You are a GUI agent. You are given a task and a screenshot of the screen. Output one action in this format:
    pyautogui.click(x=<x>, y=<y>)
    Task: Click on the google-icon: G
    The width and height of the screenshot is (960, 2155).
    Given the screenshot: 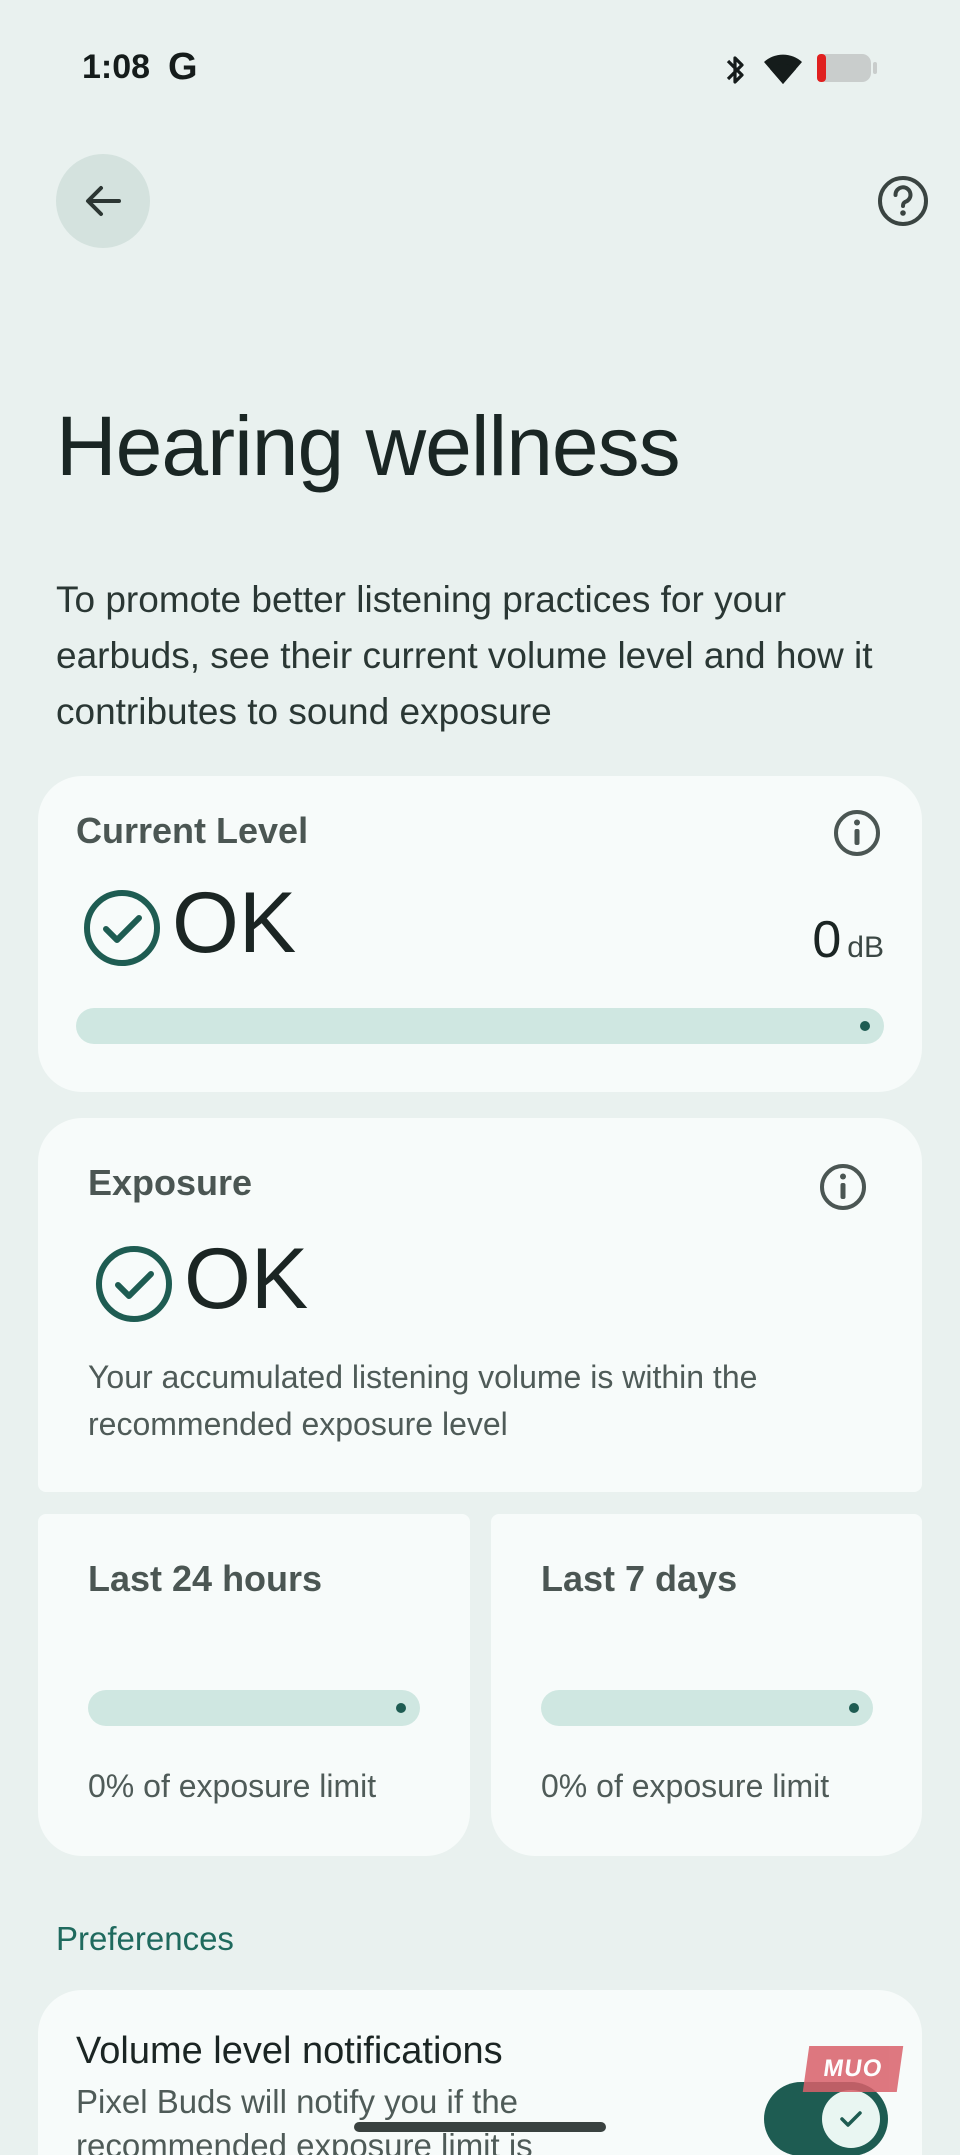 What is the action you would take?
    pyautogui.click(x=183, y=67)
    